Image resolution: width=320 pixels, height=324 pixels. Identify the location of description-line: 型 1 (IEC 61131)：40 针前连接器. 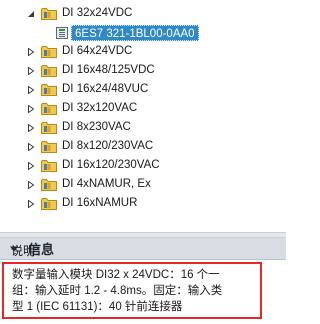
(97, 307).